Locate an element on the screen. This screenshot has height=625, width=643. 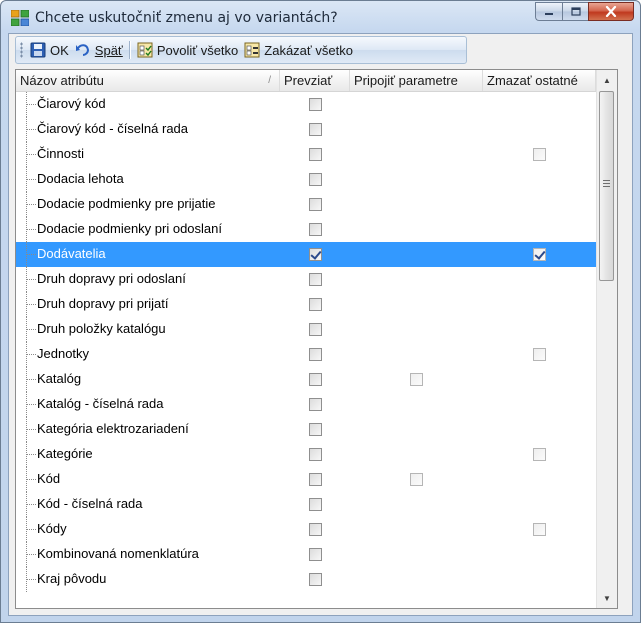
attribute-name-cell: Čiarový kód is located at coordinates (148, 104).